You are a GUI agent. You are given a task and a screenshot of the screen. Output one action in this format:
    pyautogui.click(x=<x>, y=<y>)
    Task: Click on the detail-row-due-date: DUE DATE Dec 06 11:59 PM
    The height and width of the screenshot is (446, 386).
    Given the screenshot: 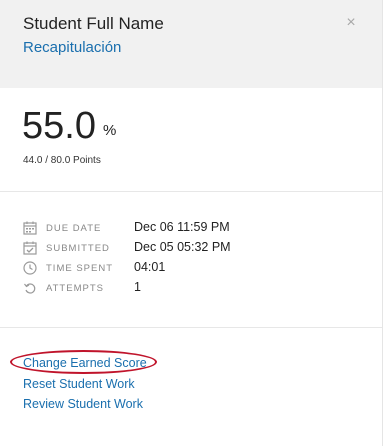 What is the action you would take?
    pyautogui.click(x=188, y=229)
    